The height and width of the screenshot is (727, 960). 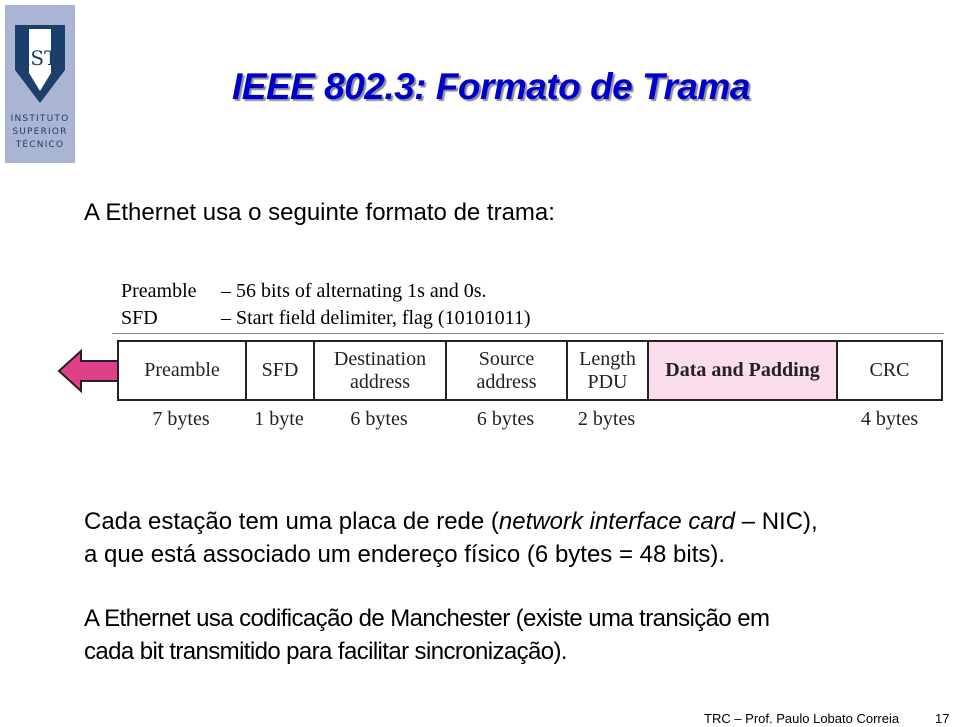 What do you see at coordinates (291, 521) in the screenshot?
I see `text-span: Cada estação tem uma placa de rede (` at bounding box center [291, 521].